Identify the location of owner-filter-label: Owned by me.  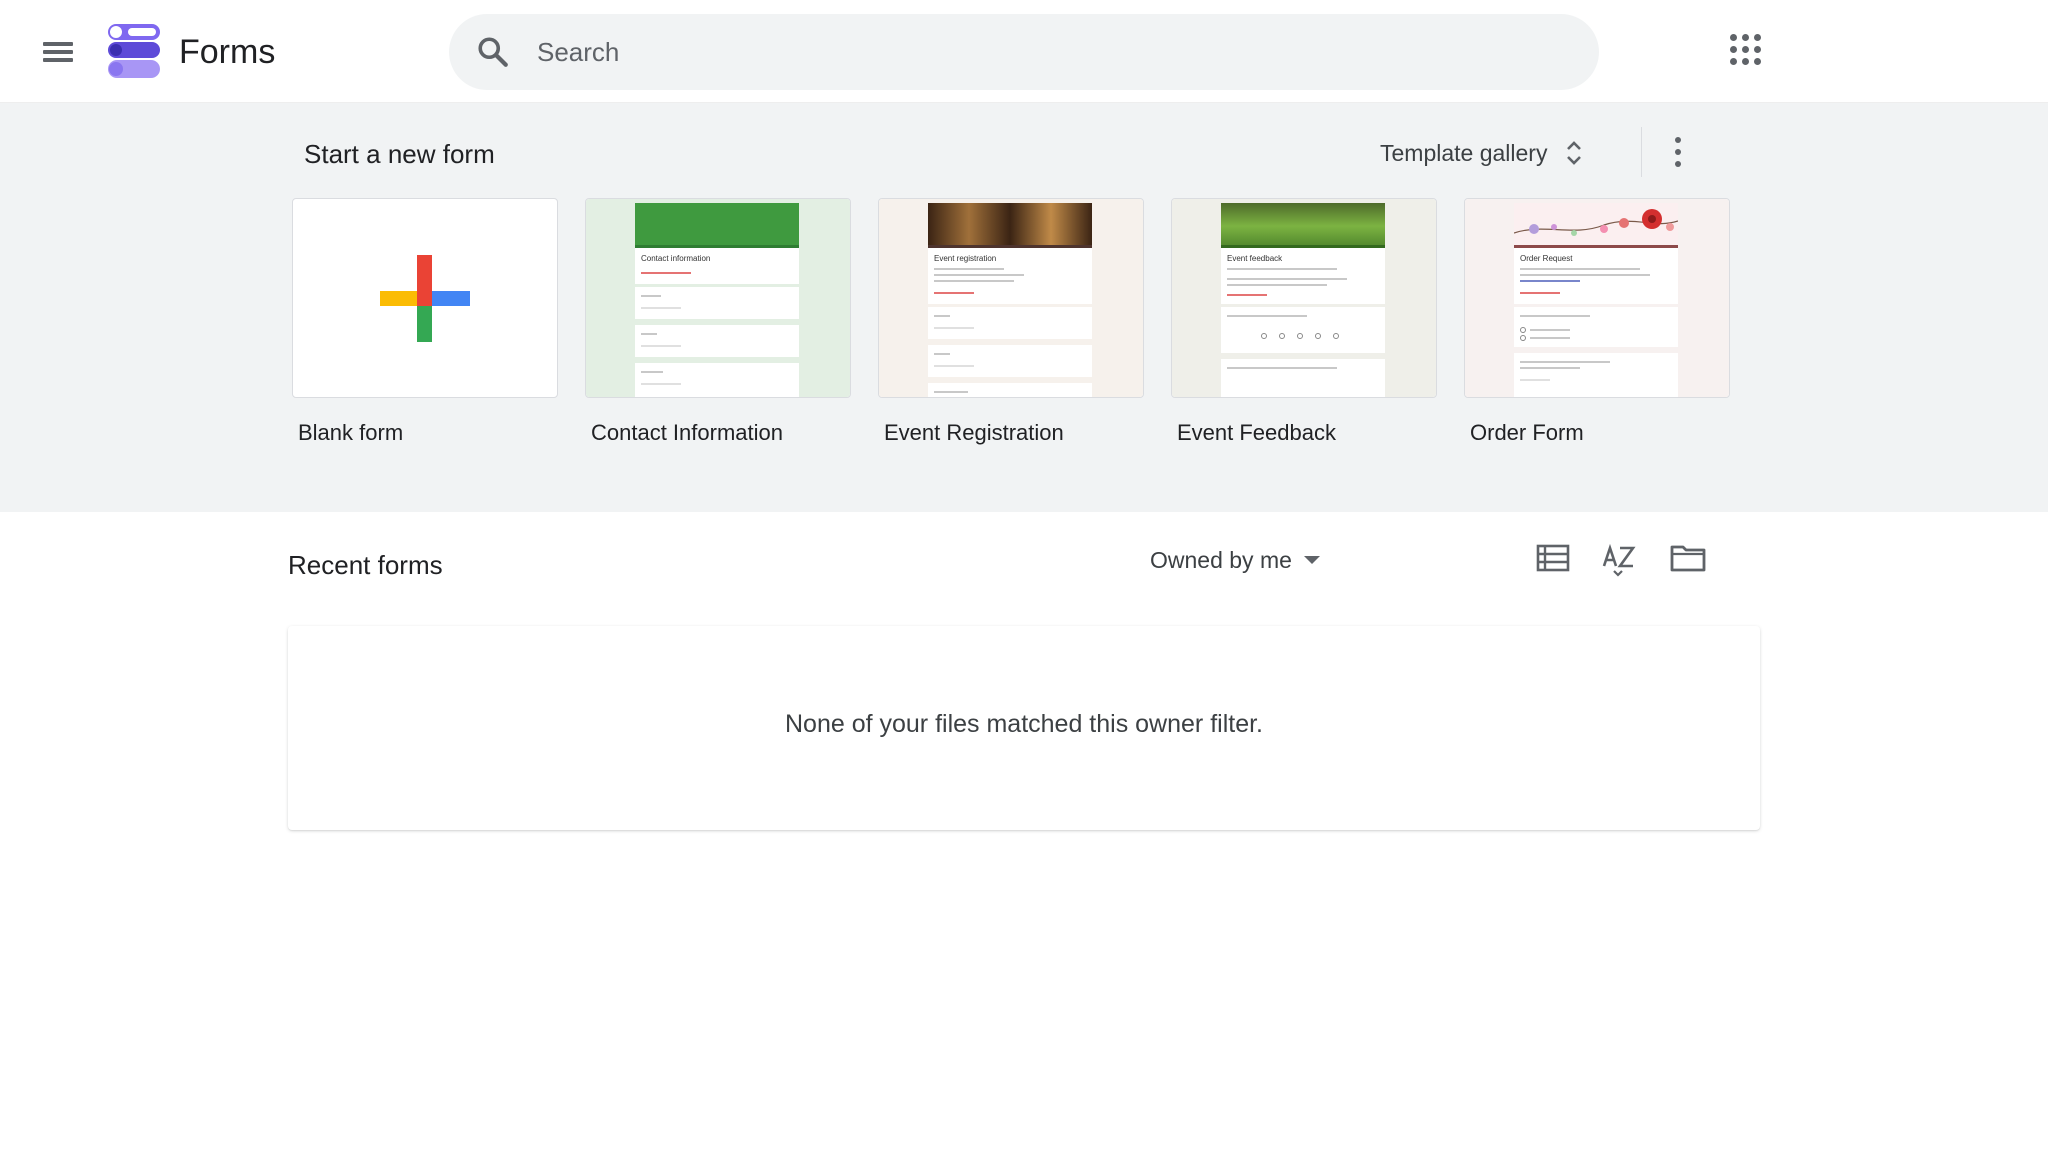
(1221, 559).